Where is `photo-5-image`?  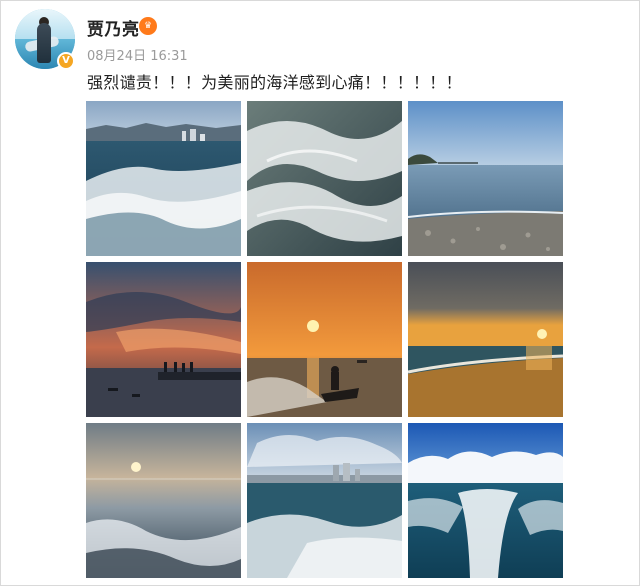 photo-5-image is located at coordinates (324, 339).